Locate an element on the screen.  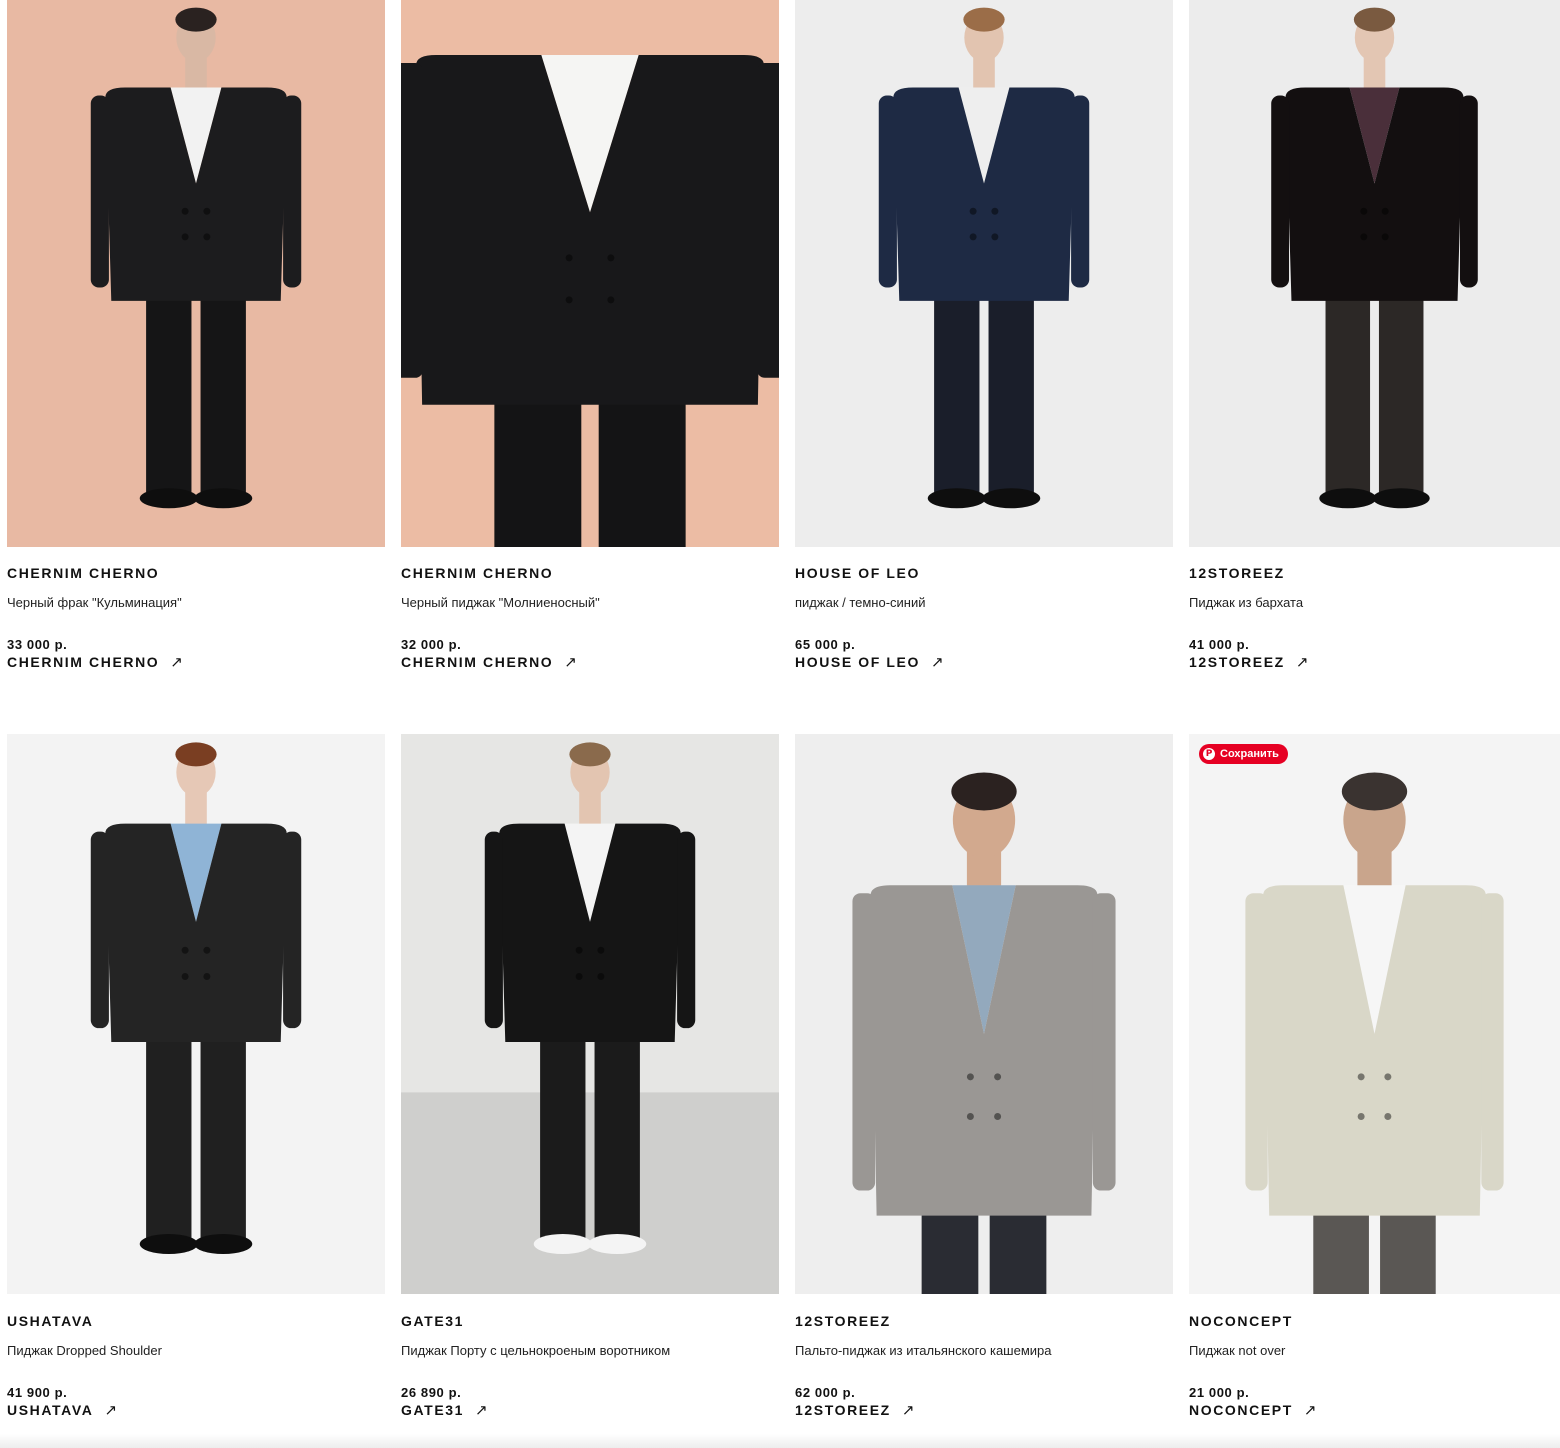
product-brand: USHATAVA is located at coordinates (196, 1321).